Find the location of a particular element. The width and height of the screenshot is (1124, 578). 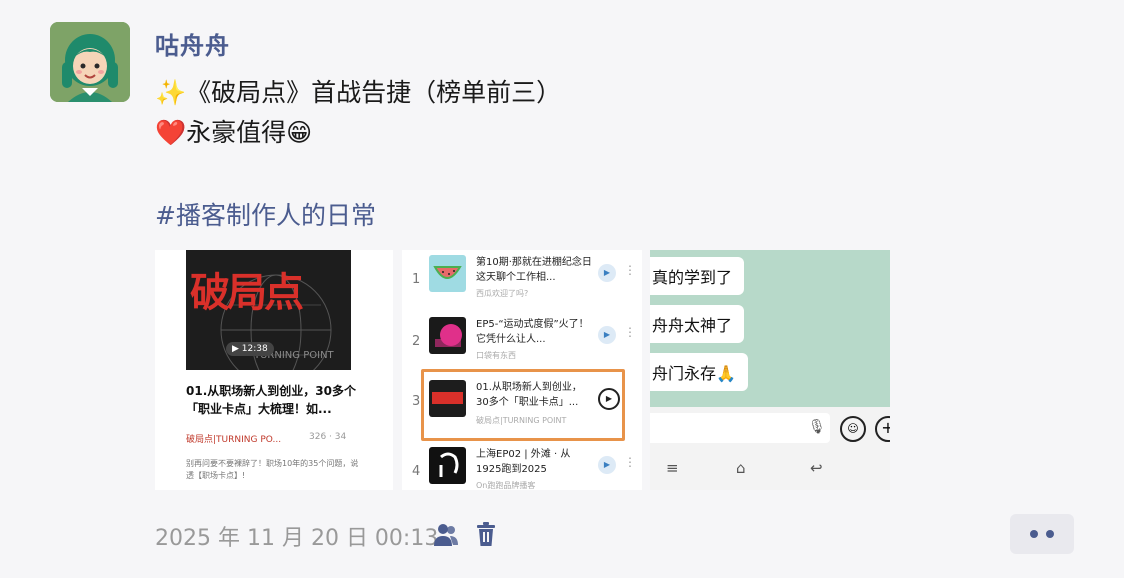

watermelon-icon is located at coordinates (447, 272).